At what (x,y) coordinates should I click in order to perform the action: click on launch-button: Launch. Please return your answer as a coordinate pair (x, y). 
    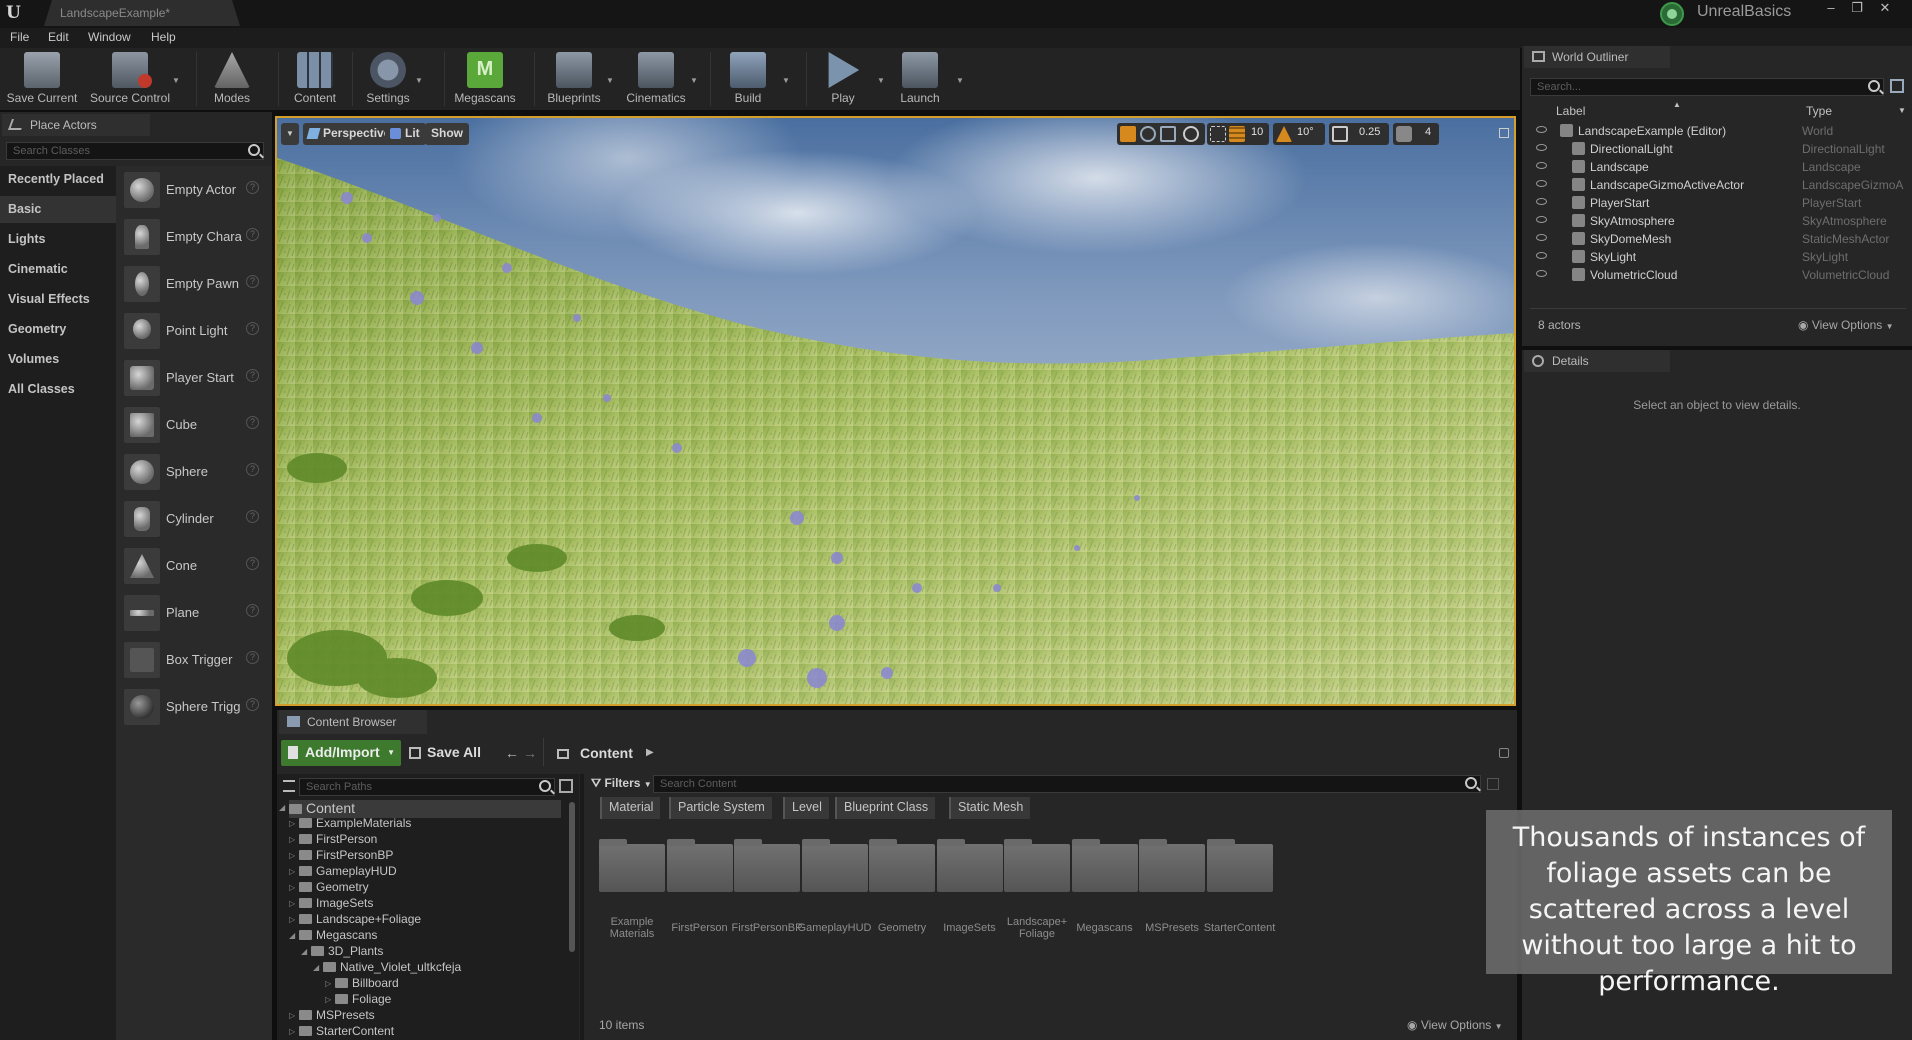
    Looking at the image, I should click on (920, 79).